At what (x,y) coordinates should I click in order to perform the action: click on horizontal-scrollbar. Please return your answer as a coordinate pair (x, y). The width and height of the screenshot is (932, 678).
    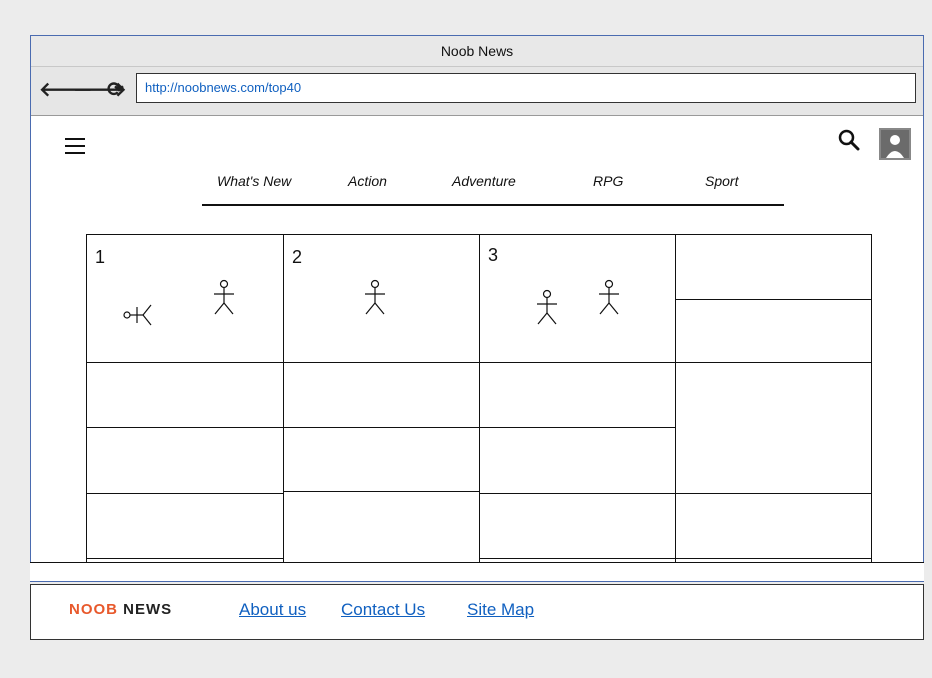
    Looking at the image, I should click on (477, 572).